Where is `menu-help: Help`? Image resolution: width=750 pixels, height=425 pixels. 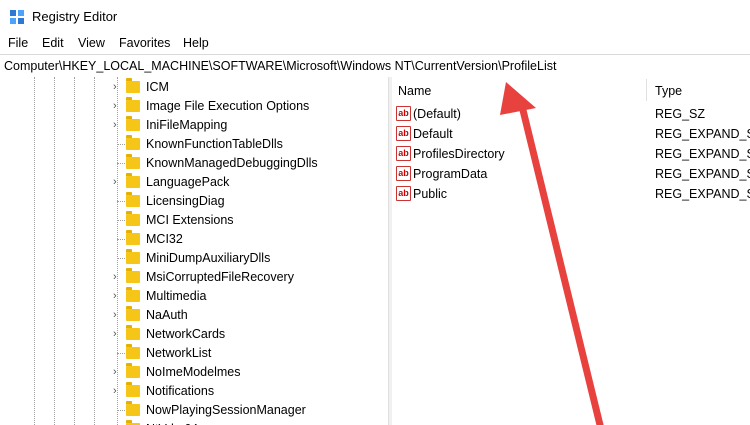
menu-help: Help is located at coordinates (196, 43).